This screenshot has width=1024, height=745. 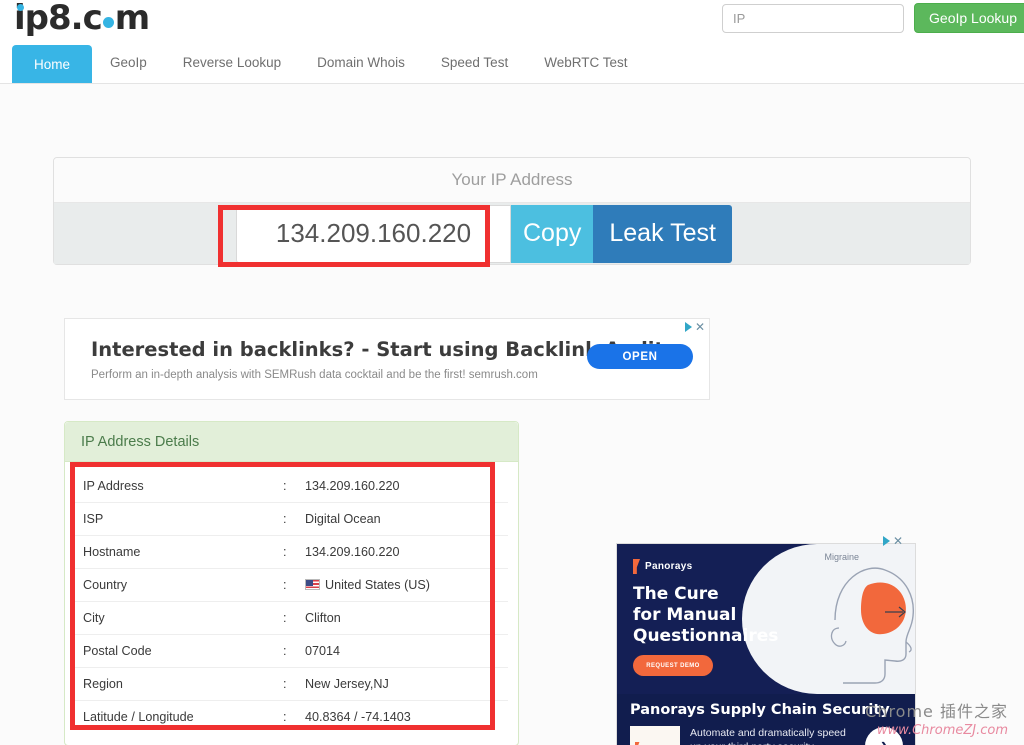 I want to click on watermark: Chrome 插件之家 www.ChromeZJ.com, so click(x=936, y=718).